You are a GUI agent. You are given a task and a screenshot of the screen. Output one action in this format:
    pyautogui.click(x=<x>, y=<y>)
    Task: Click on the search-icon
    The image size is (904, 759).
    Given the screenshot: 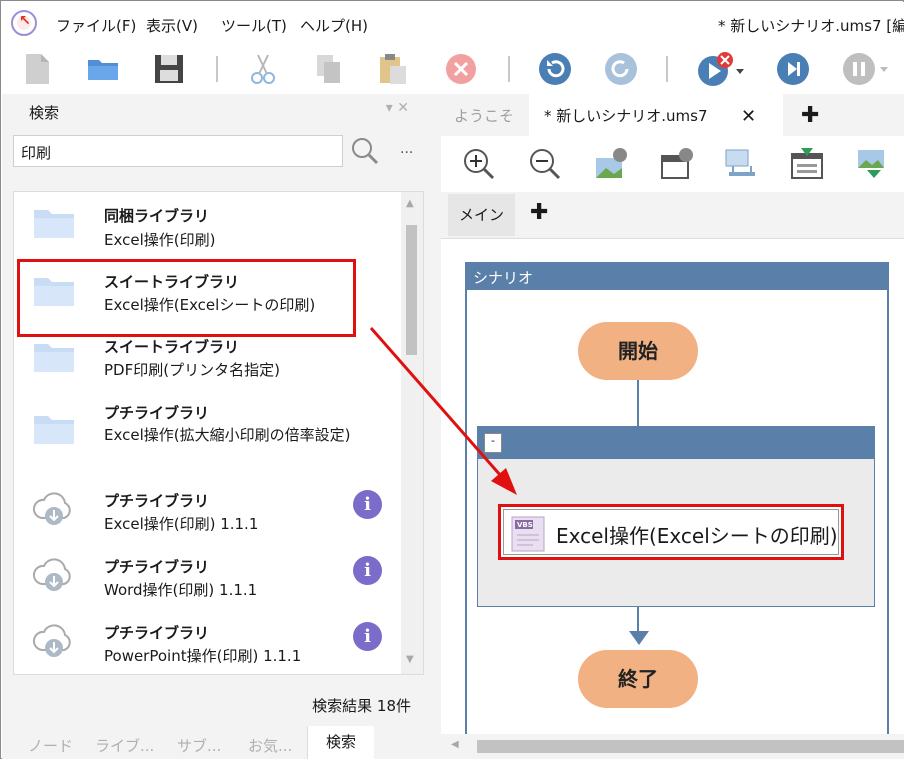 What is the action you would take?
    pyautogui.click(x=365, y=151)
    